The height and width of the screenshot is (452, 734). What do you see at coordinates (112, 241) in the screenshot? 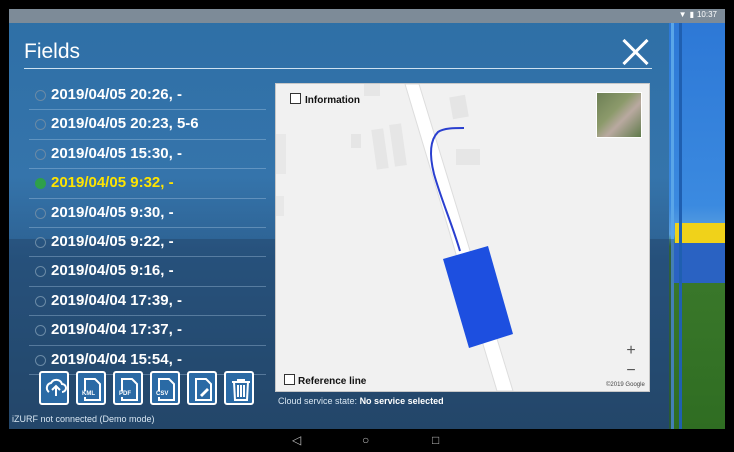
I see `field-label: 2019/04/05 9:22, -` at bounding box center [112, 241].